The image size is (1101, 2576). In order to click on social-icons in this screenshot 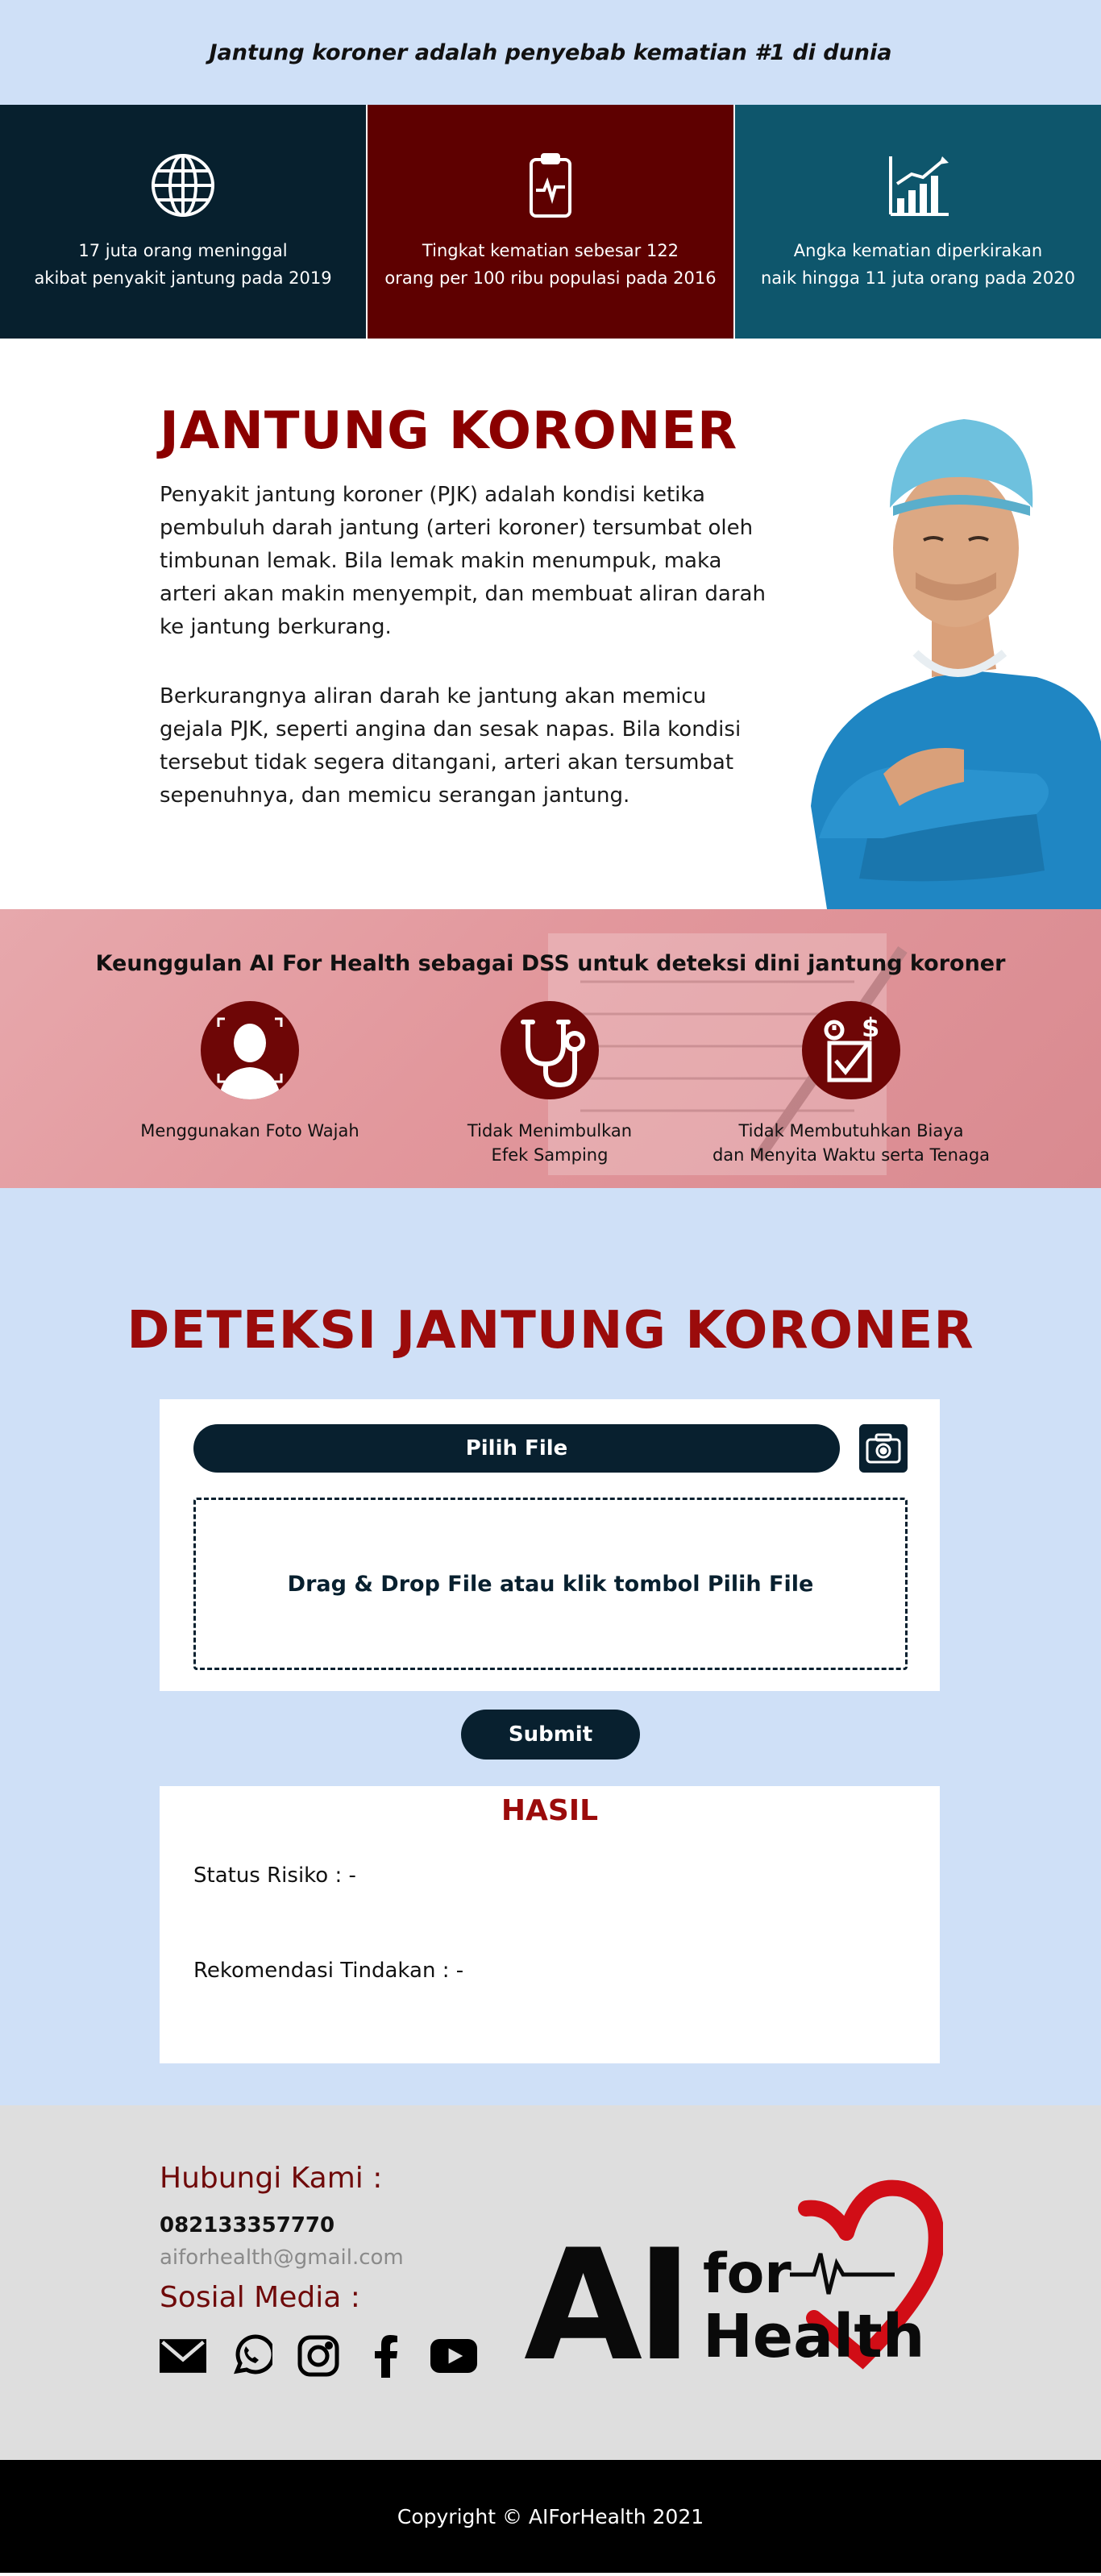, I will do `click(318, 2356)`.